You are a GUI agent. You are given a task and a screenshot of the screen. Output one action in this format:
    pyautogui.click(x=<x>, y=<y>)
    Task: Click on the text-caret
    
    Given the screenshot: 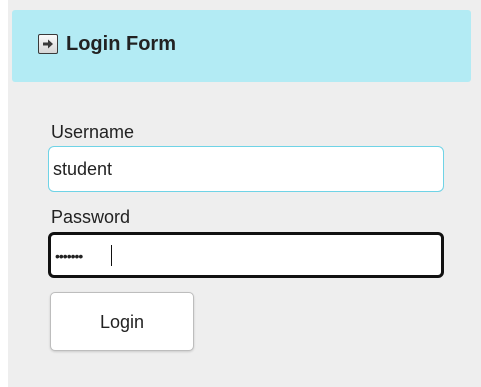 What is the action you would take?
    pyautogui.click(x=111, y=255)
    